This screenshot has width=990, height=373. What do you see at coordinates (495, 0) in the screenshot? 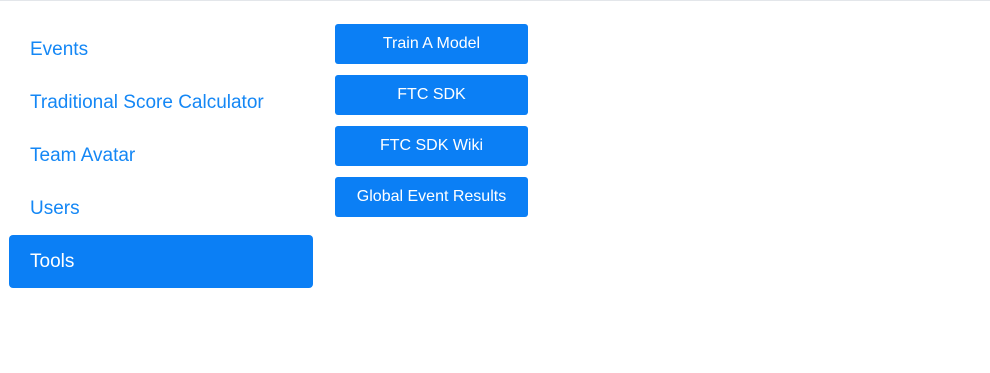
I see `top-divider` at bounding box center [495, 0].